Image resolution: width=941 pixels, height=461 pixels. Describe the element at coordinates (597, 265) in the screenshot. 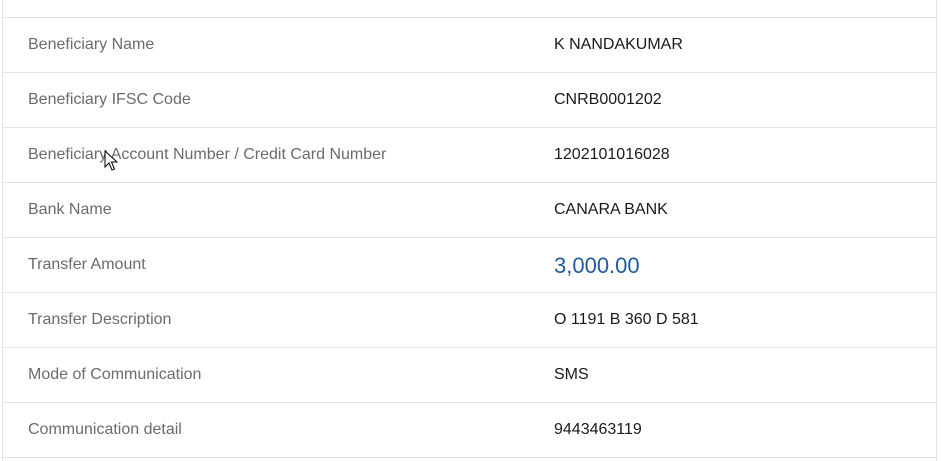

I see `transfer-amount-value: 3,000.00` at that location.